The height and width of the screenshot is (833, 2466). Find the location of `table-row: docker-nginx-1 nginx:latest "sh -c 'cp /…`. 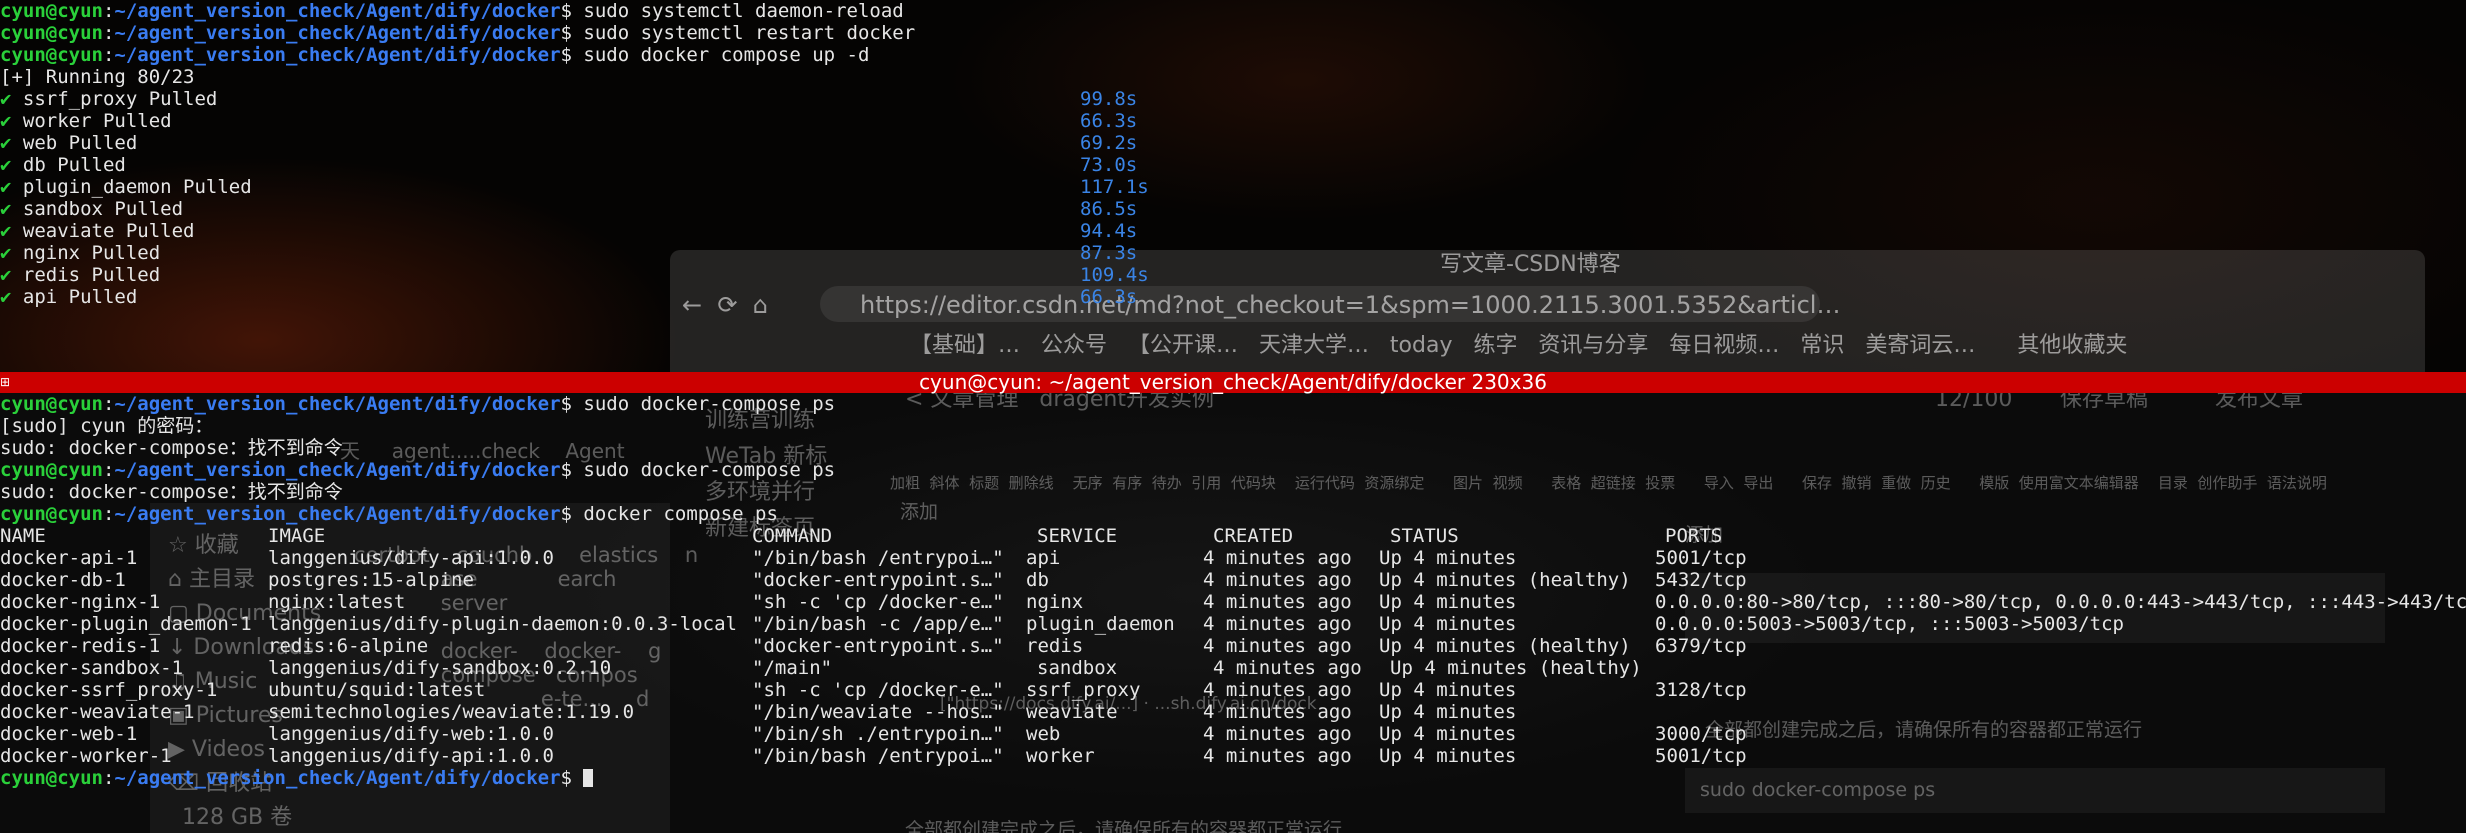

table-row: docker-nginx-1 nginx:latest "sh -c 'cp /… is located at coordinates (1233, 602).